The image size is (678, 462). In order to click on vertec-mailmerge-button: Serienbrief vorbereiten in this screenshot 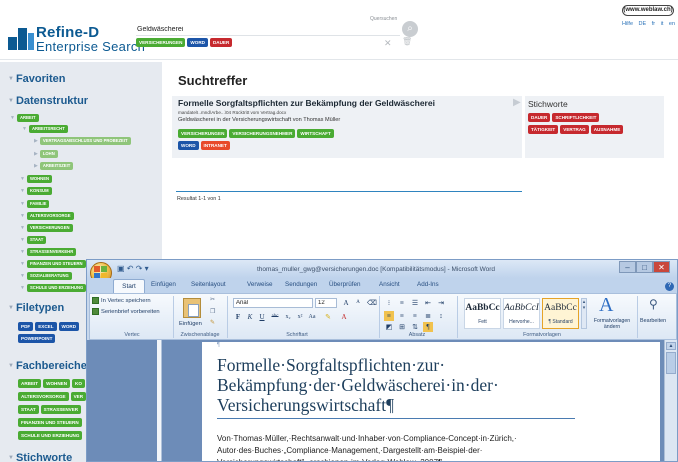, I will do `click(126, 311)`.